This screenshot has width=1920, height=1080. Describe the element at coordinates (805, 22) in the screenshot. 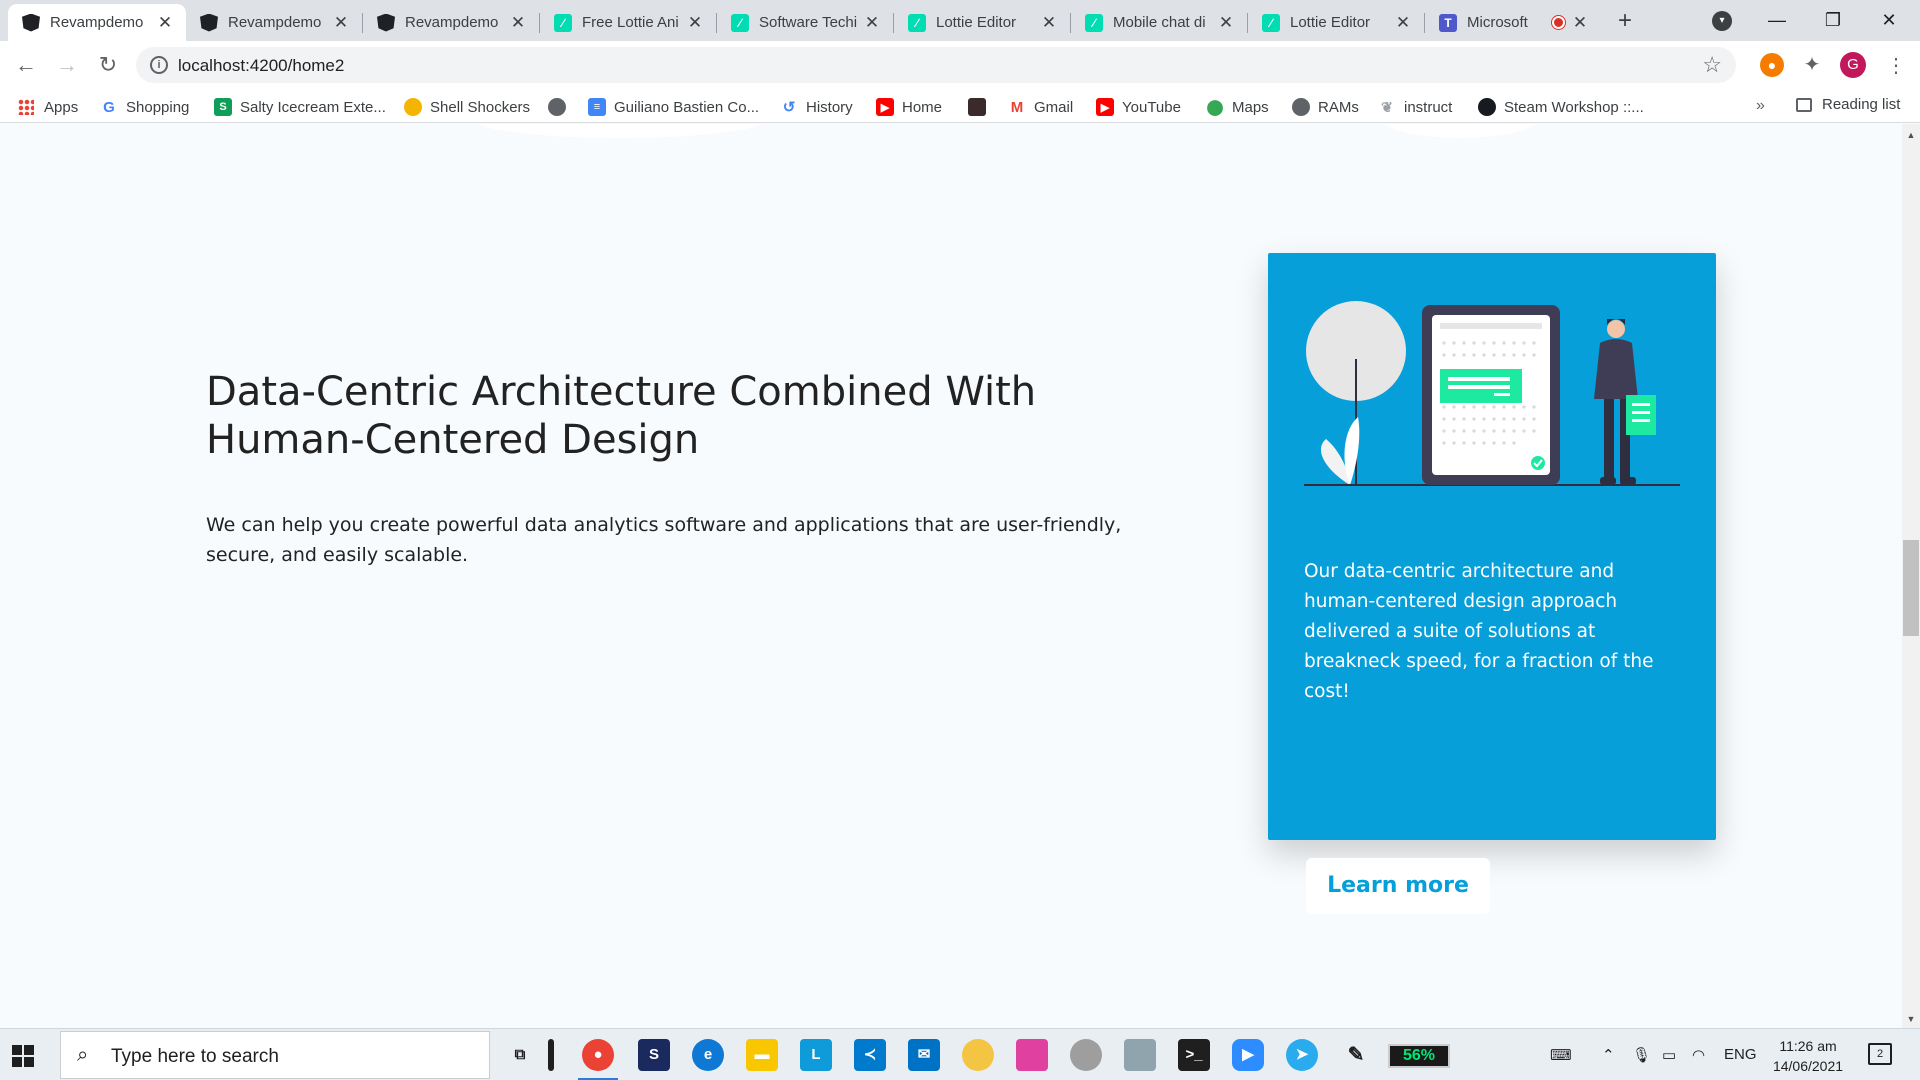

I see `tab-software-techi: ∕ Software Techi ✕` at that location.